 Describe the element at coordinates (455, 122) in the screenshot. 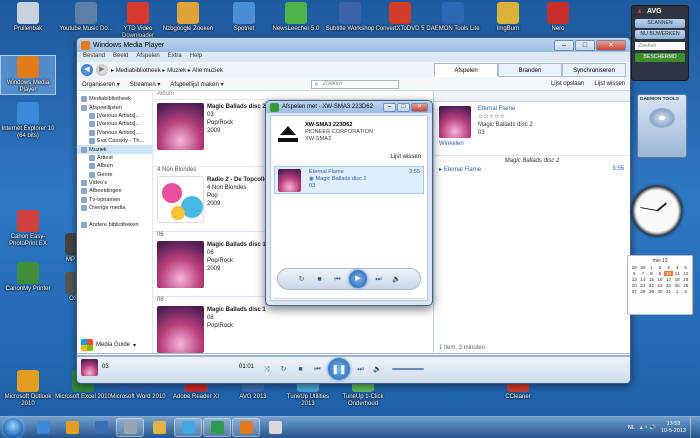

I see `now-playing-cover` at that location.